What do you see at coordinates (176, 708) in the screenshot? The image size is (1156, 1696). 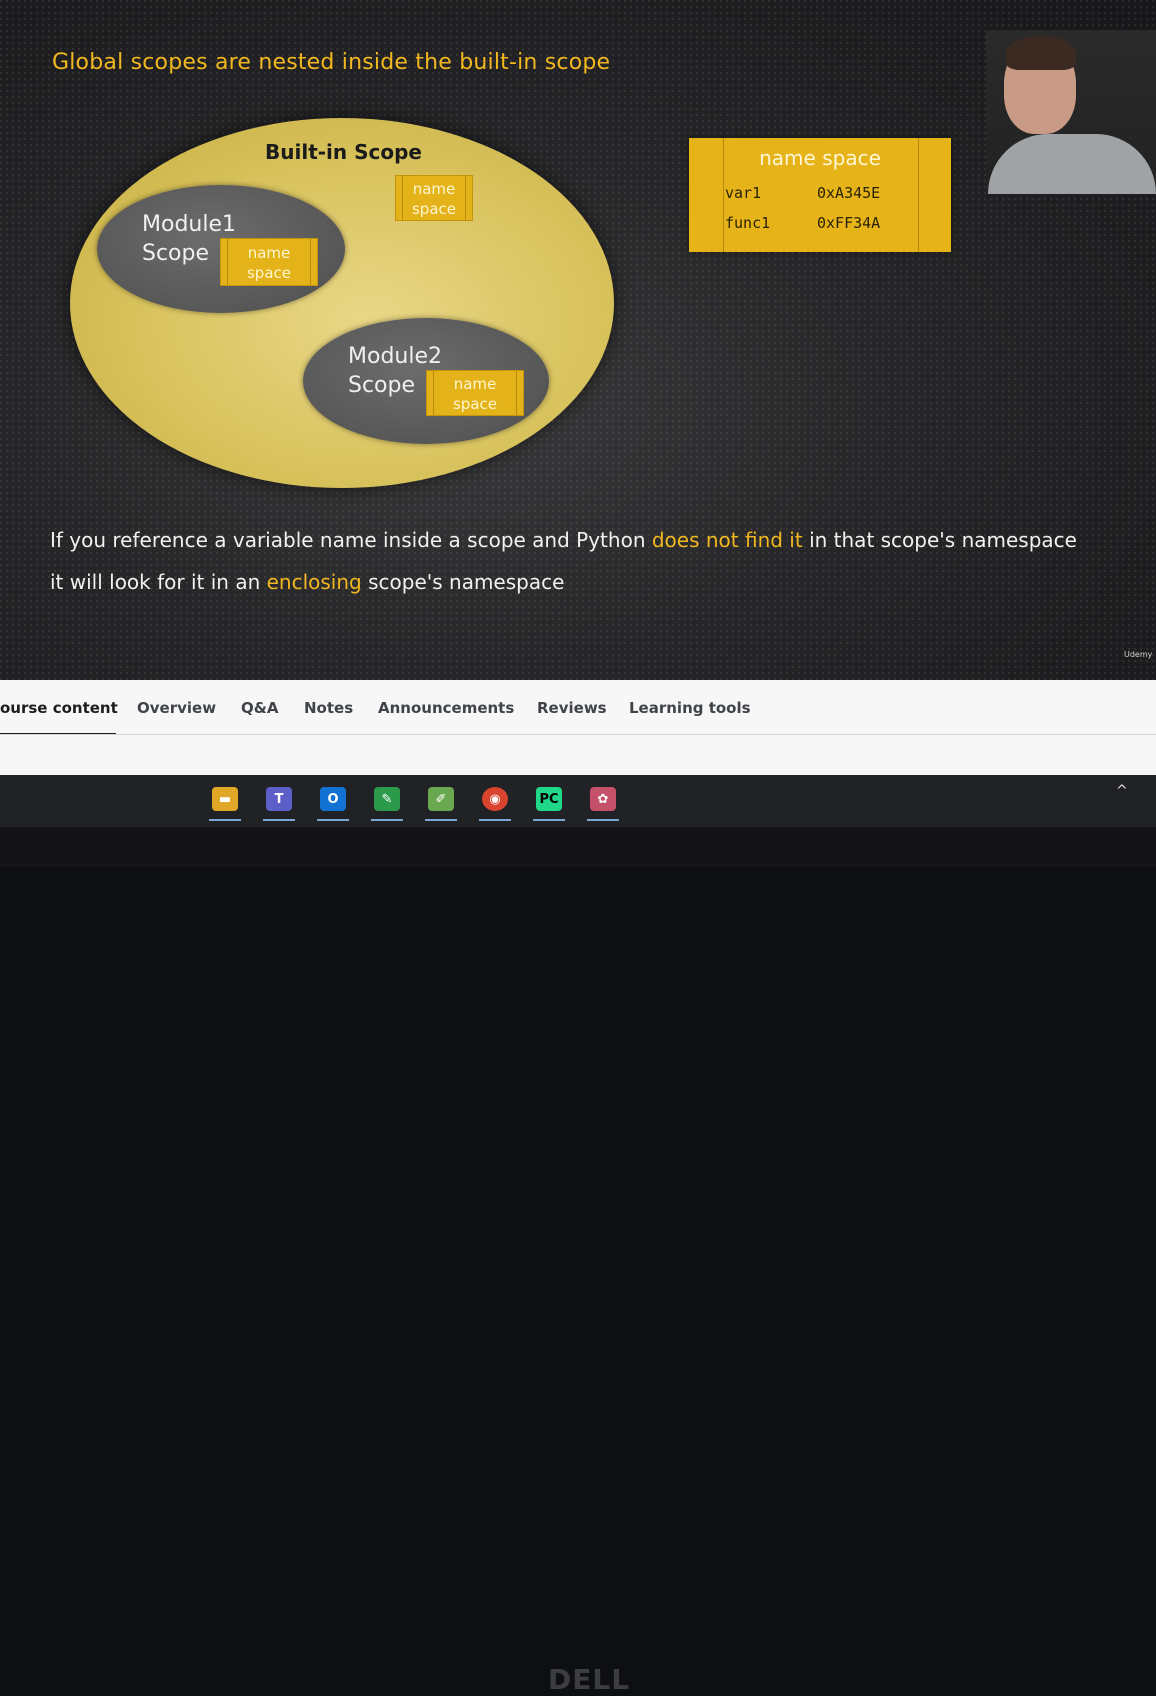 I see `tab-overview: Overview` at bounding box center [176, 708].